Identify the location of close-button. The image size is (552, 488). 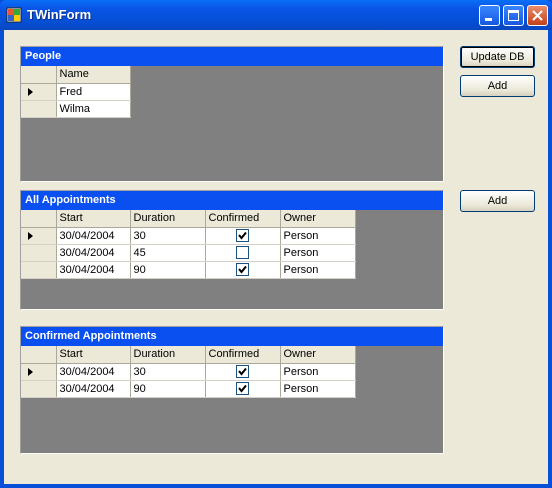
(537, 15).